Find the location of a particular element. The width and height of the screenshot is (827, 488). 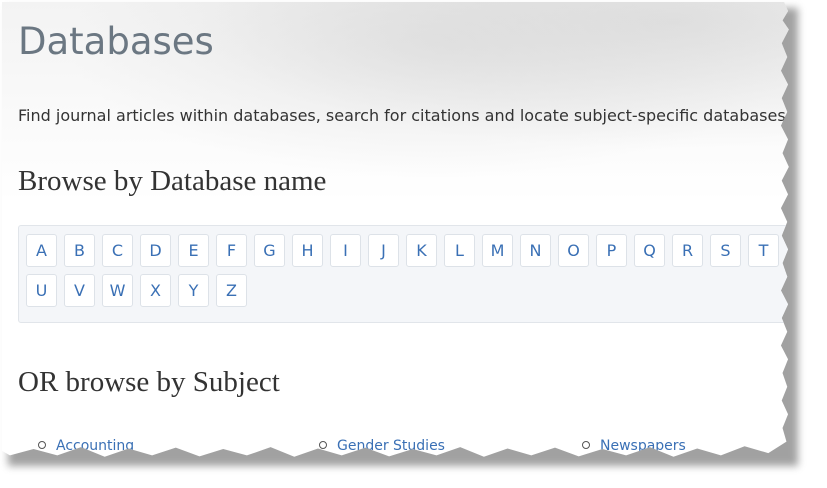

letter-link: C is located at coordinates (117, 250).